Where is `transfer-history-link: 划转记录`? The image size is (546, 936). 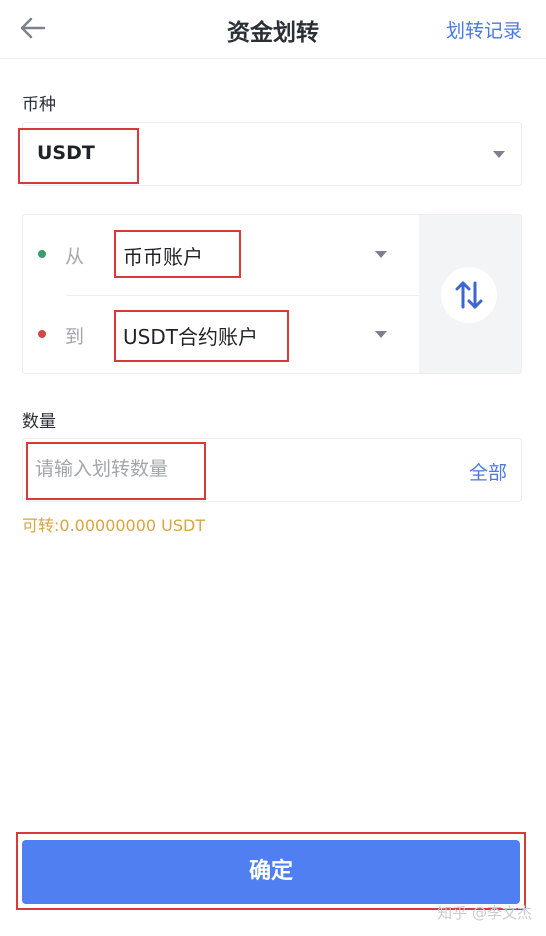 transfer-history-link: 划转记录 is located at coordinates (484, 29).